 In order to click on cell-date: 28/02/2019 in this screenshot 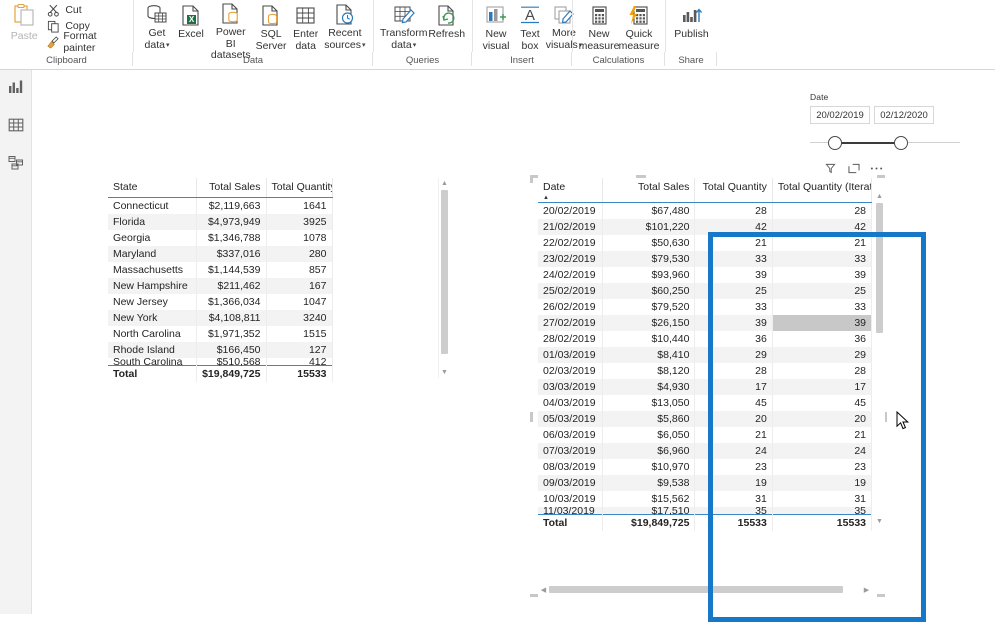, I will do `click(570, 339)`.